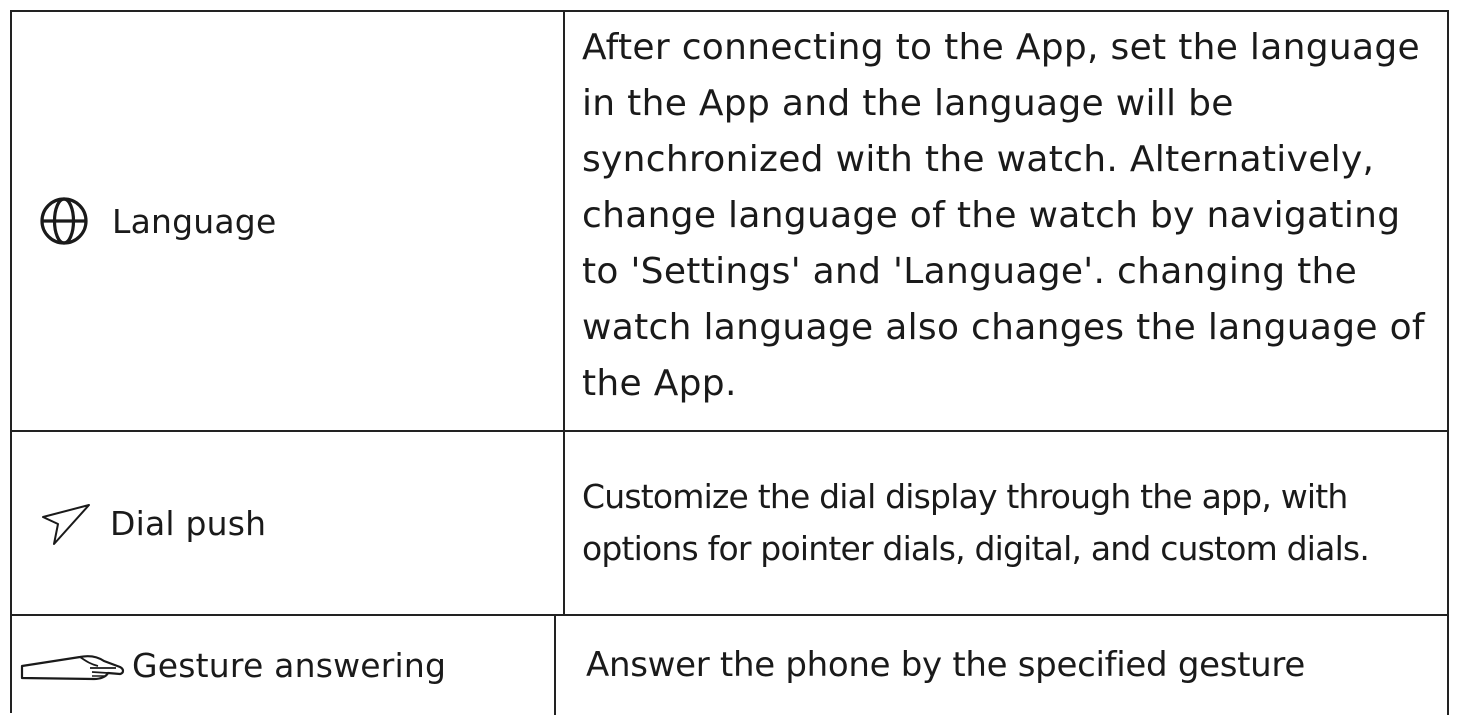  I want to click on feature-name-cell: Gesture answering, so click(284, 665).